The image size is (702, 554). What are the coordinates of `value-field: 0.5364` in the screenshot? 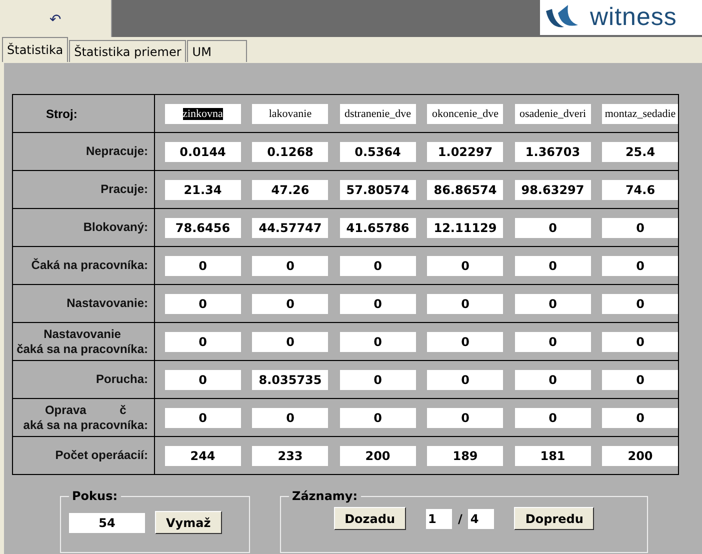 It's located at (378, 152).